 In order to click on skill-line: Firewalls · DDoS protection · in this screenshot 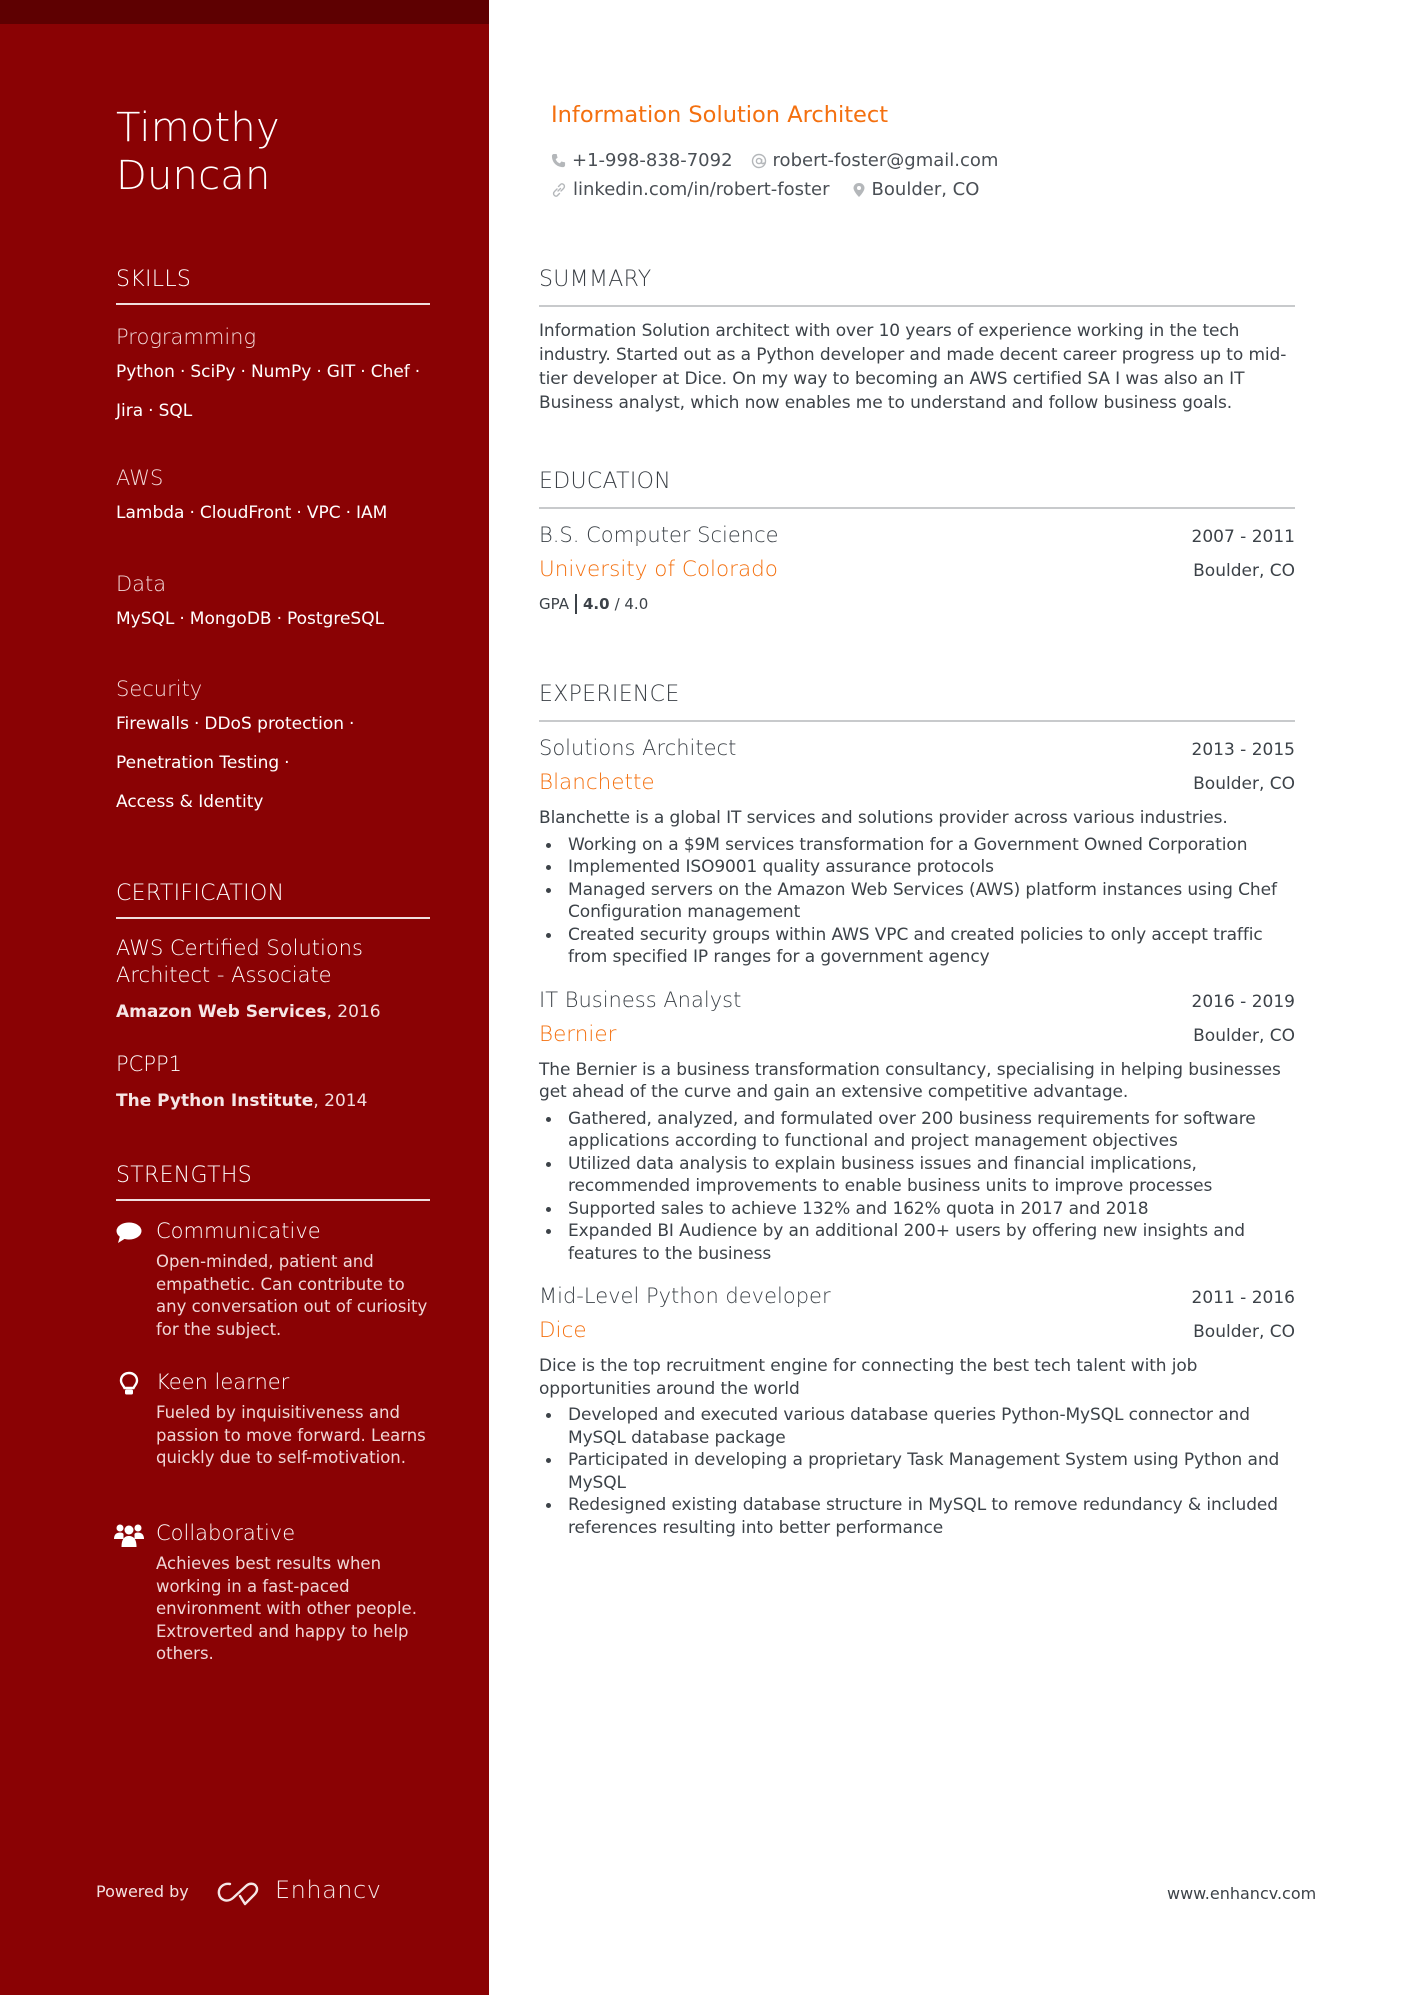, I will do `click(235, 724)`.